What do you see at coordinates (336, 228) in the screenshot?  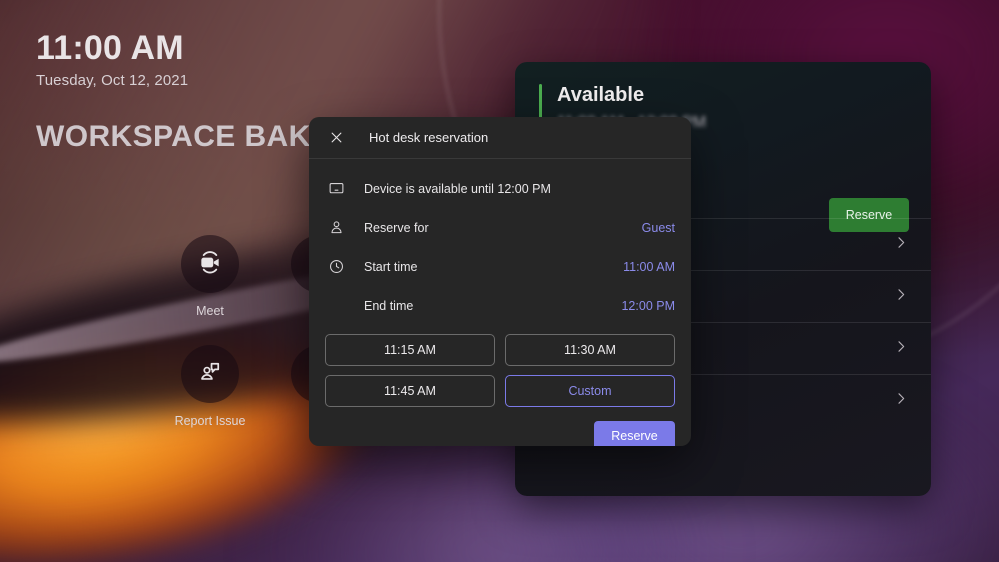 I see `person-icon` at bounding box center [336, 228].